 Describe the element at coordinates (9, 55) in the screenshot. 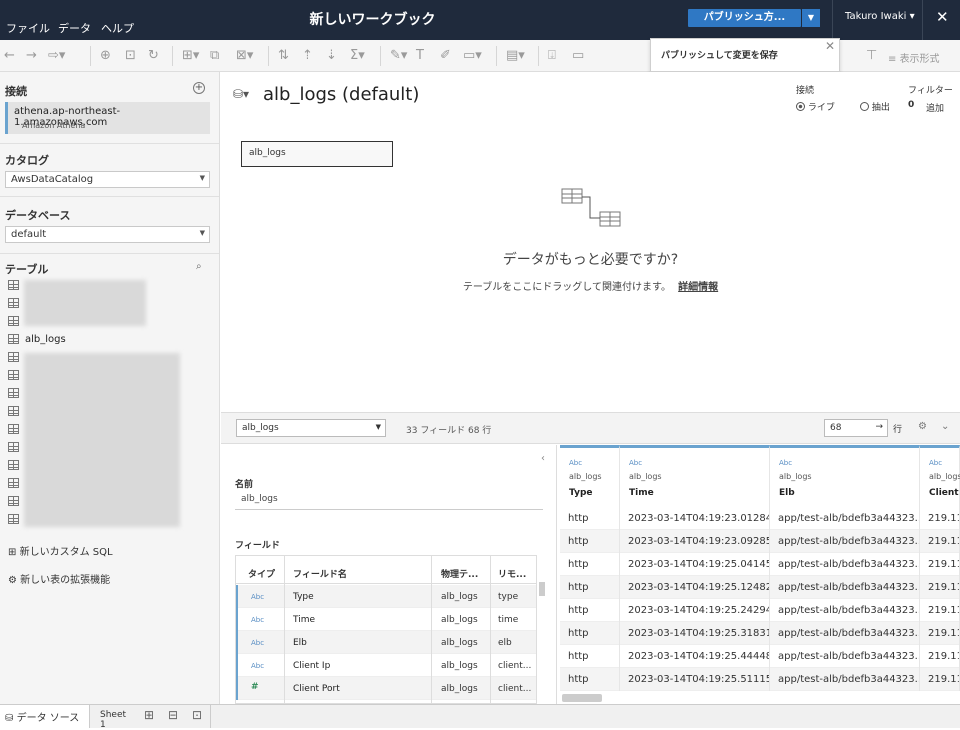

I see `back-icon: ←` at that location.